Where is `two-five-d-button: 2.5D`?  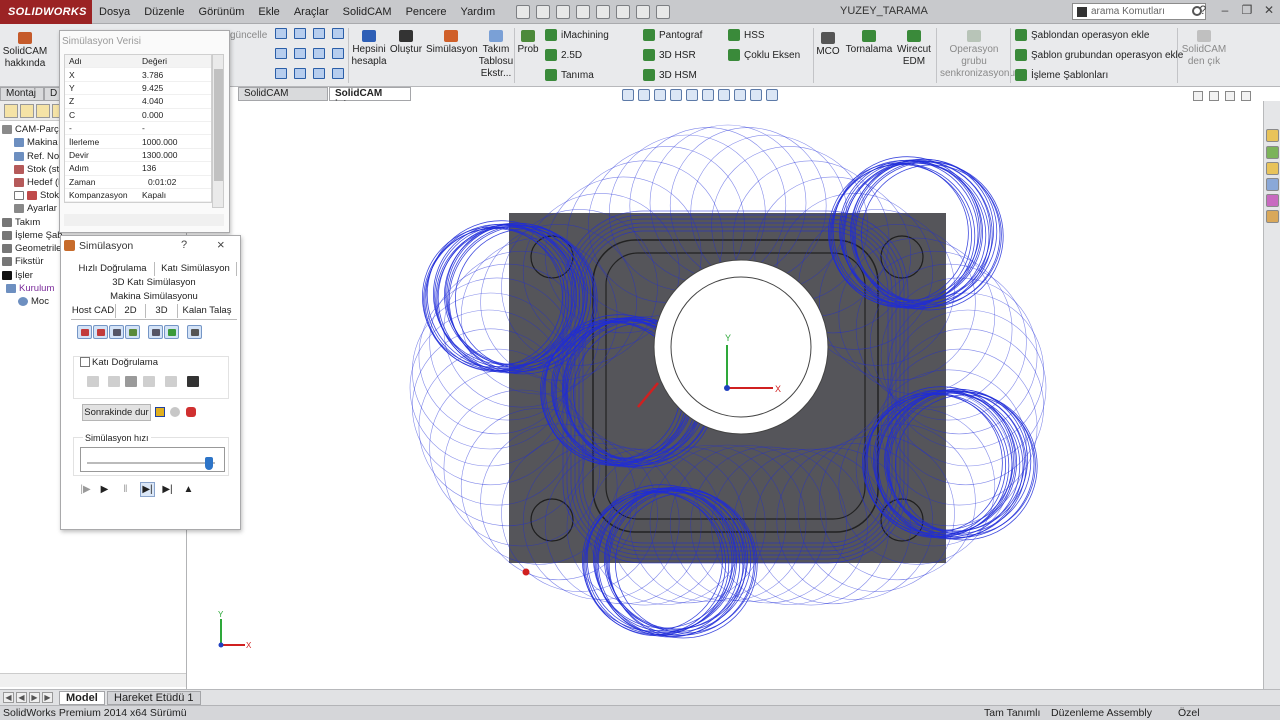
two-five-d-button: 2.5D is located at coordinates (563, 55).